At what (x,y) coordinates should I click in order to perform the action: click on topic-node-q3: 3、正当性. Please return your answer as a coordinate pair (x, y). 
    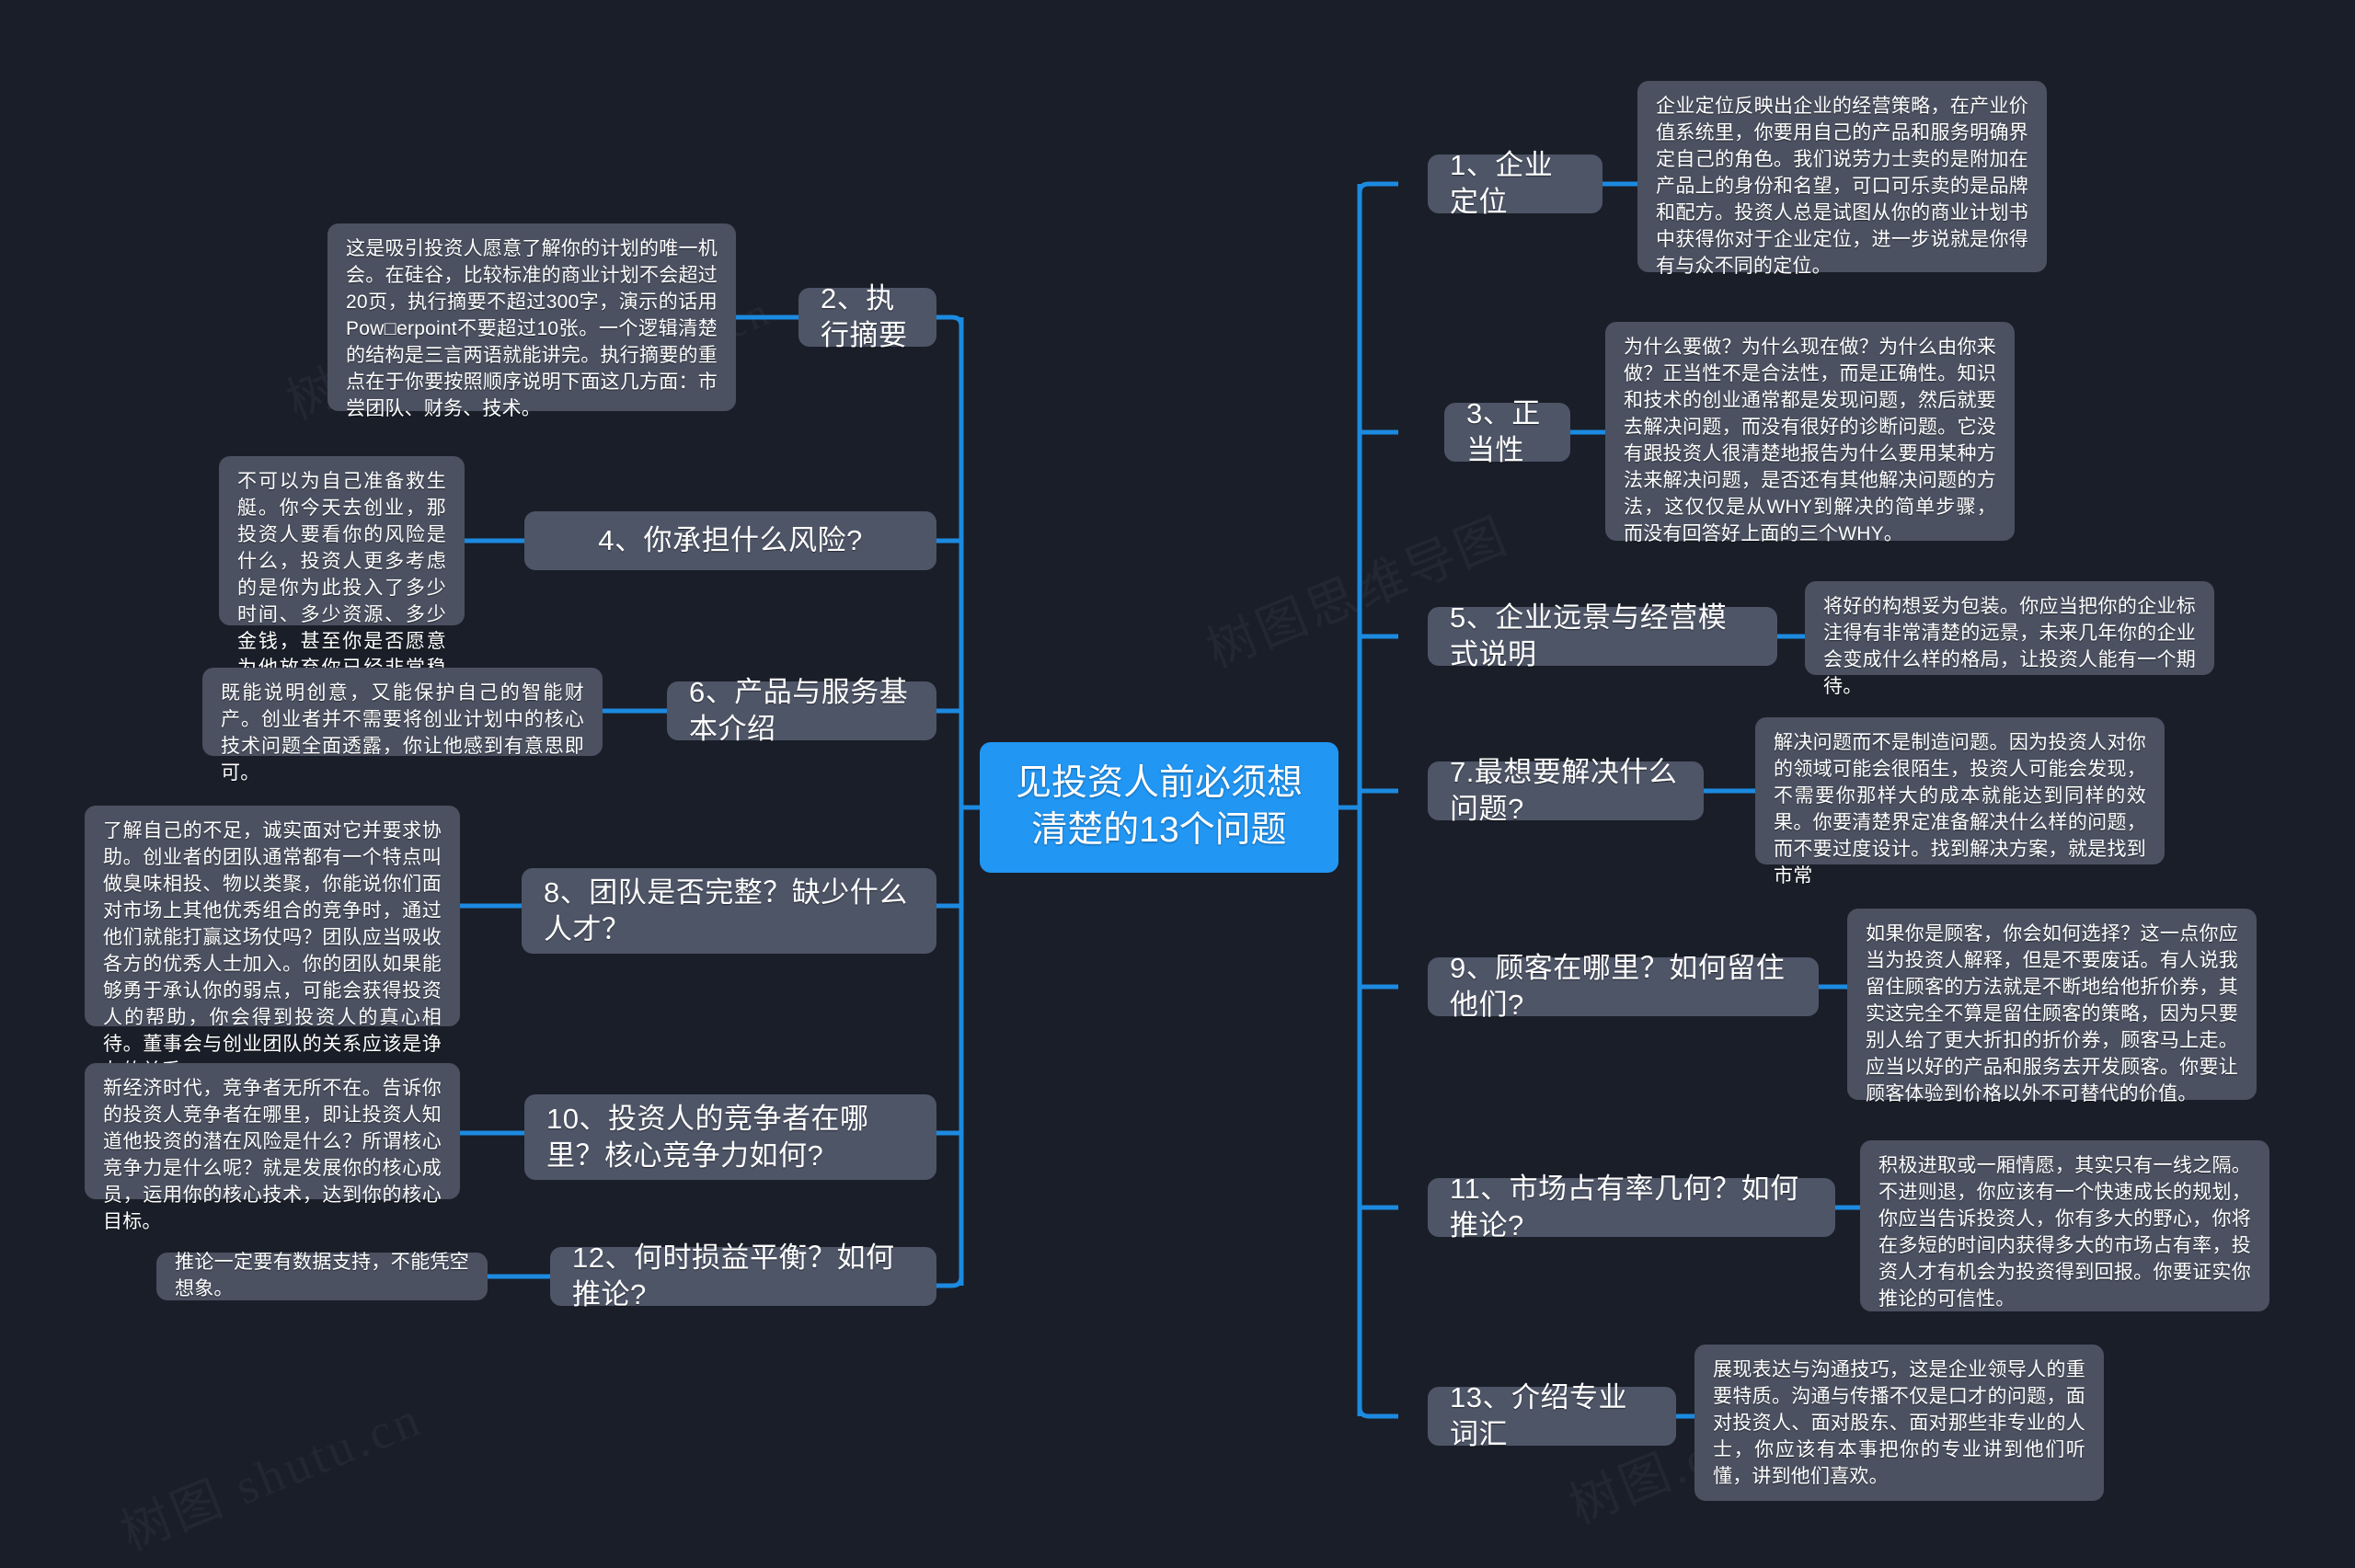
    Looking at the image, I should click on (1507, 431).